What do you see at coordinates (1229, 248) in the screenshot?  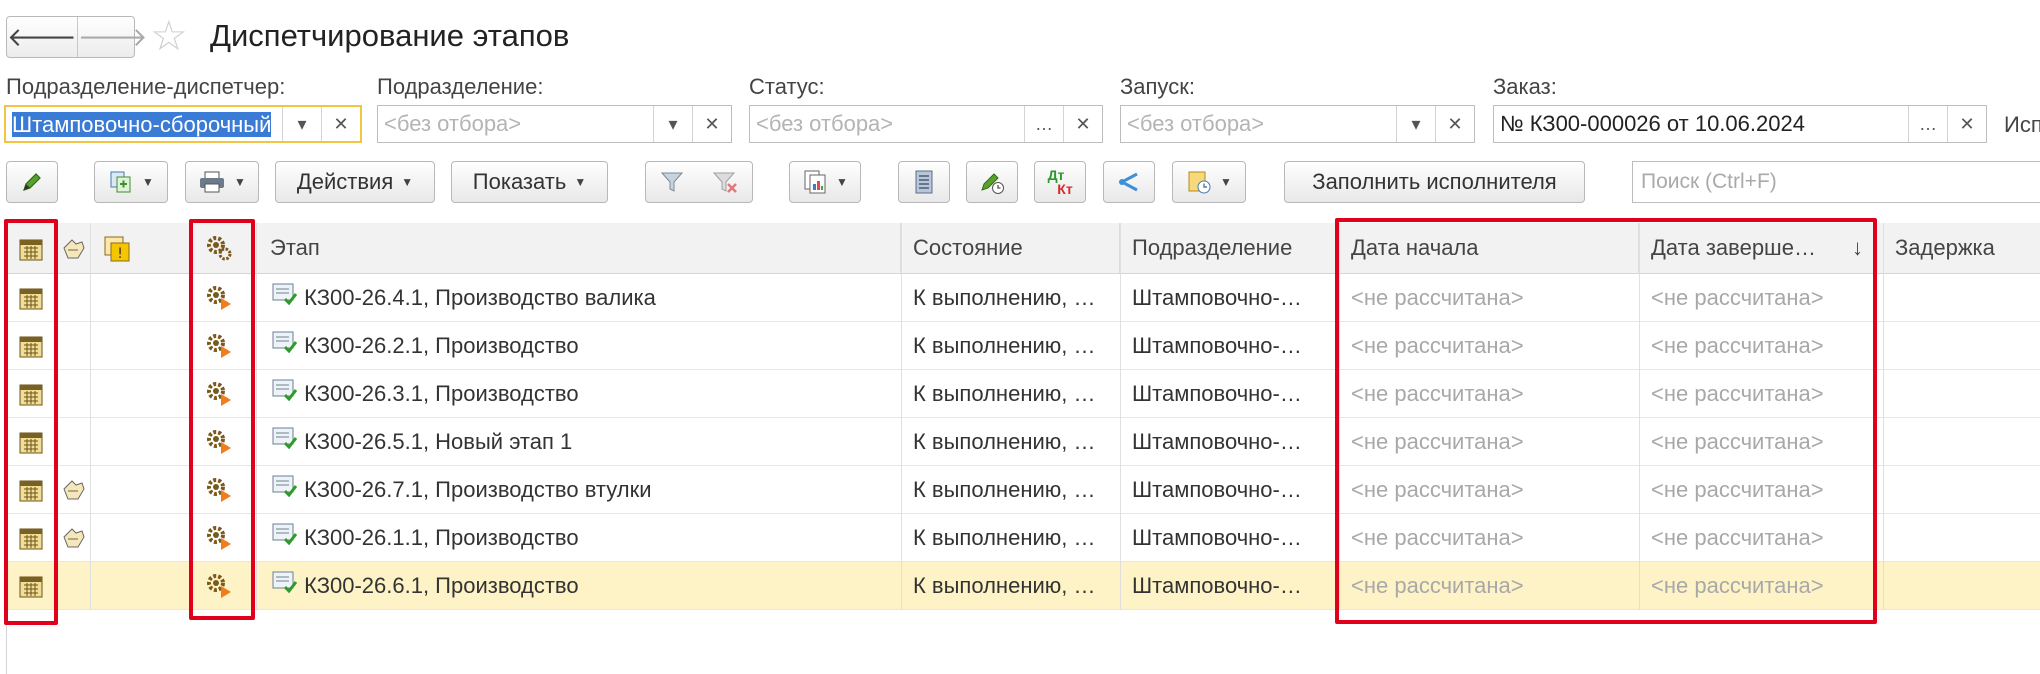 I see `column-header-division: Подразделение` at bounding box center [1229, 248].